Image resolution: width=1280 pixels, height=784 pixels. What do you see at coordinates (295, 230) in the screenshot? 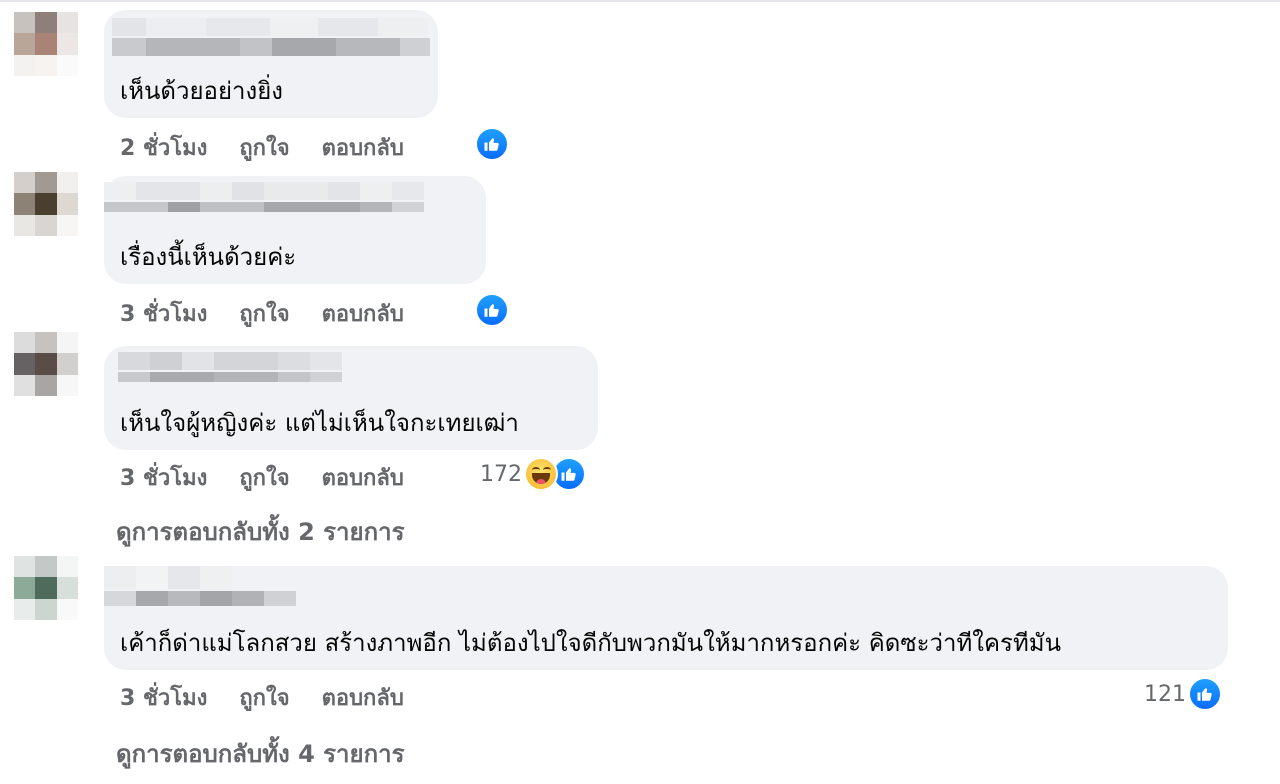
I see `comment-bubble: เรื่องนี้เห็นด้วยค่ะ` at bounding box center [295, 230].